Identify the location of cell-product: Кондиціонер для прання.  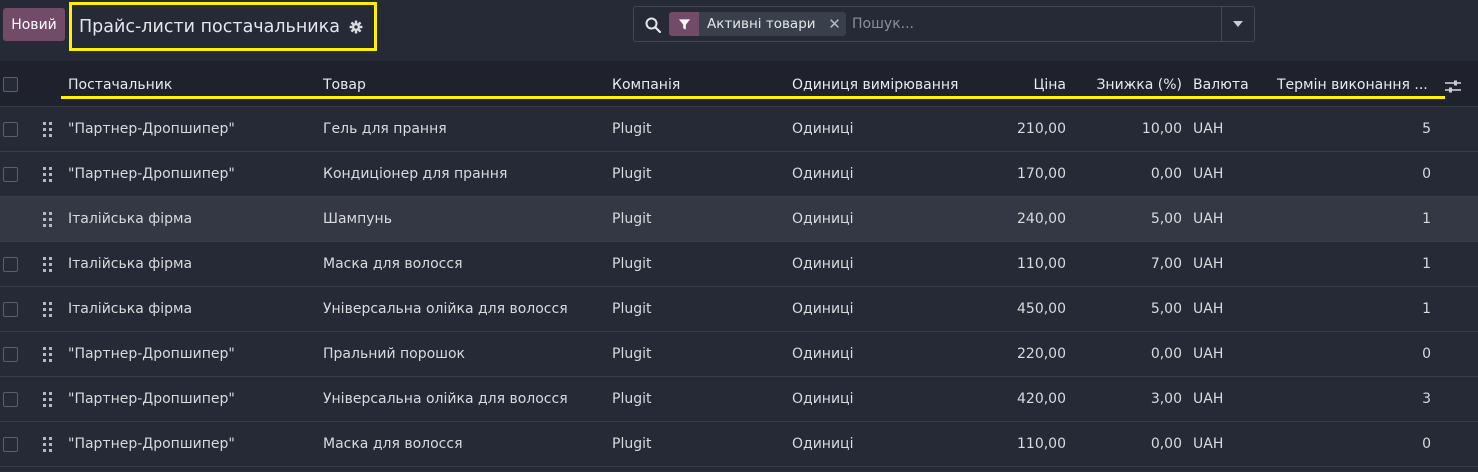
(415, 174).